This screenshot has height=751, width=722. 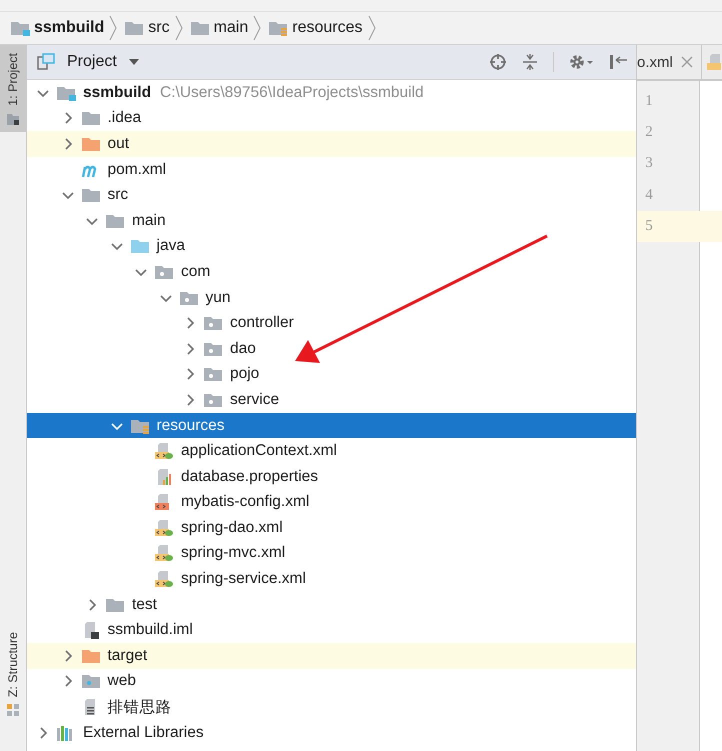 What do you see at coordinates (232, 527) in the screenshot?
I see `item-label: spring-dao.xml` at bounding box center [232, 527].